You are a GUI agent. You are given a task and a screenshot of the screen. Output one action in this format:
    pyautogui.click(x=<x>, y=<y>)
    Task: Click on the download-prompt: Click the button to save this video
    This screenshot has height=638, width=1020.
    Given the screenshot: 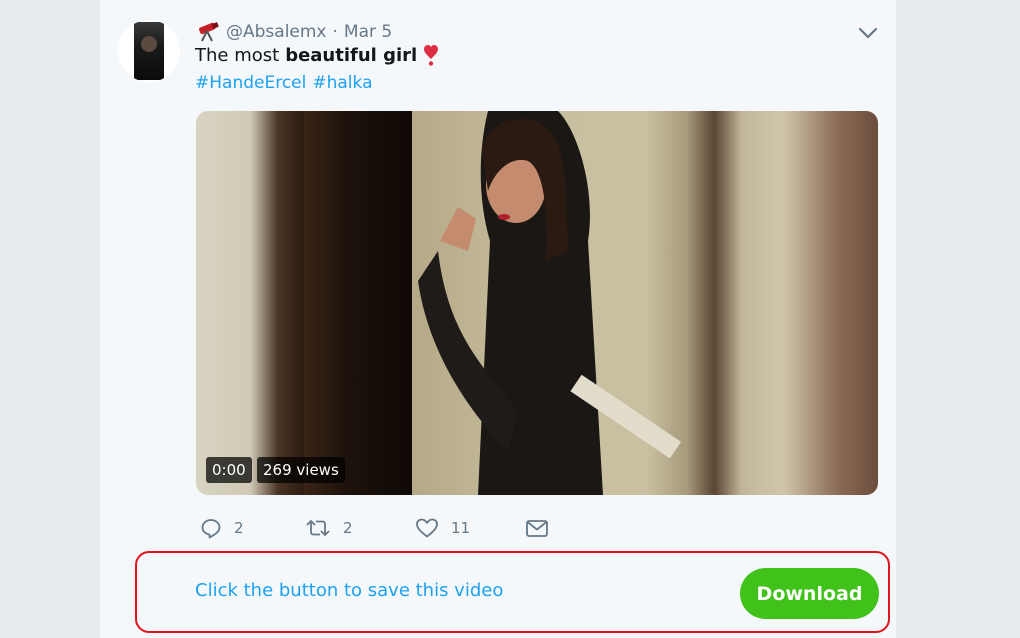 What is the action you would take?
    pyautogui.click(x=349, y=590)
    